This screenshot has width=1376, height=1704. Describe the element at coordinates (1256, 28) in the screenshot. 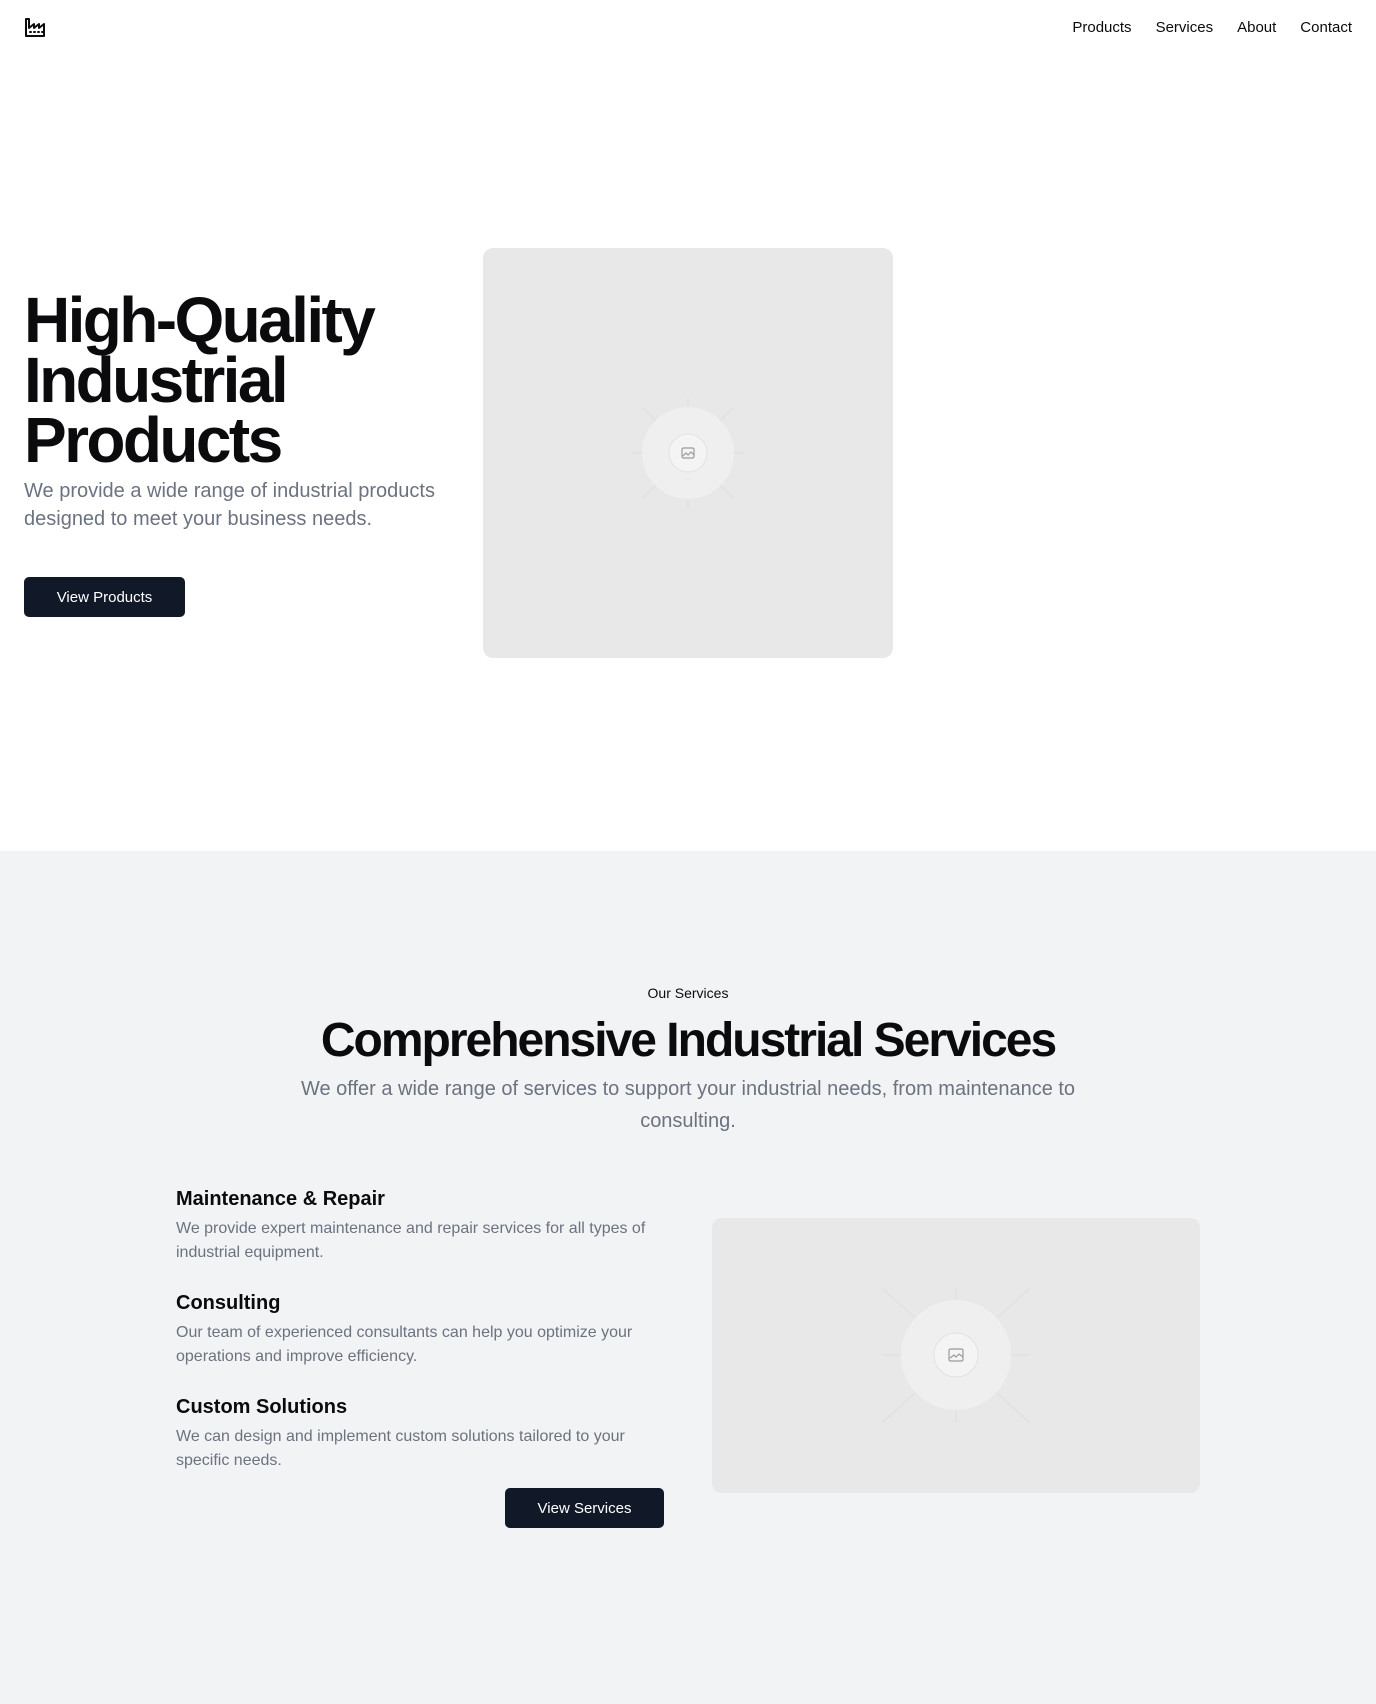

I see `nav-link-about: About` at that location.